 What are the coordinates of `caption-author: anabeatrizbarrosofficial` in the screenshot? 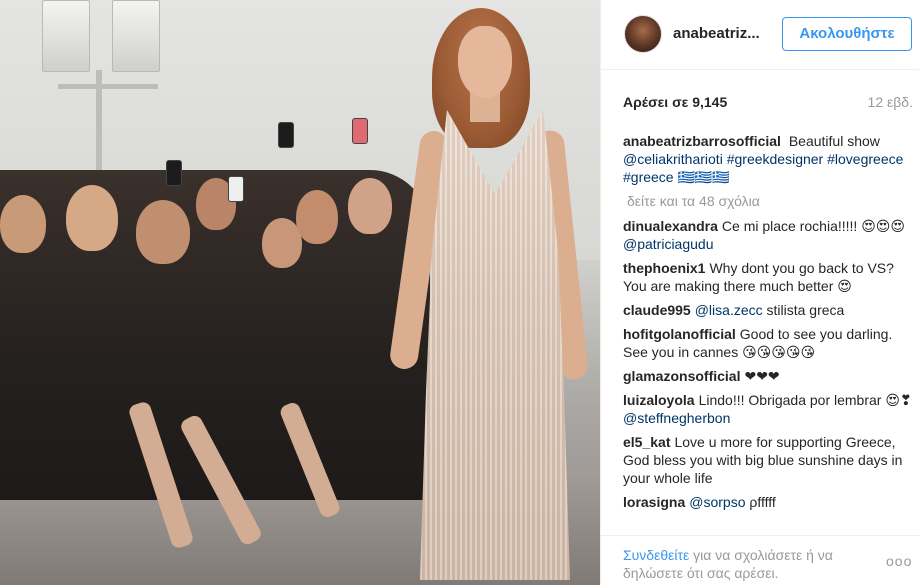 It's located at (702, 141).